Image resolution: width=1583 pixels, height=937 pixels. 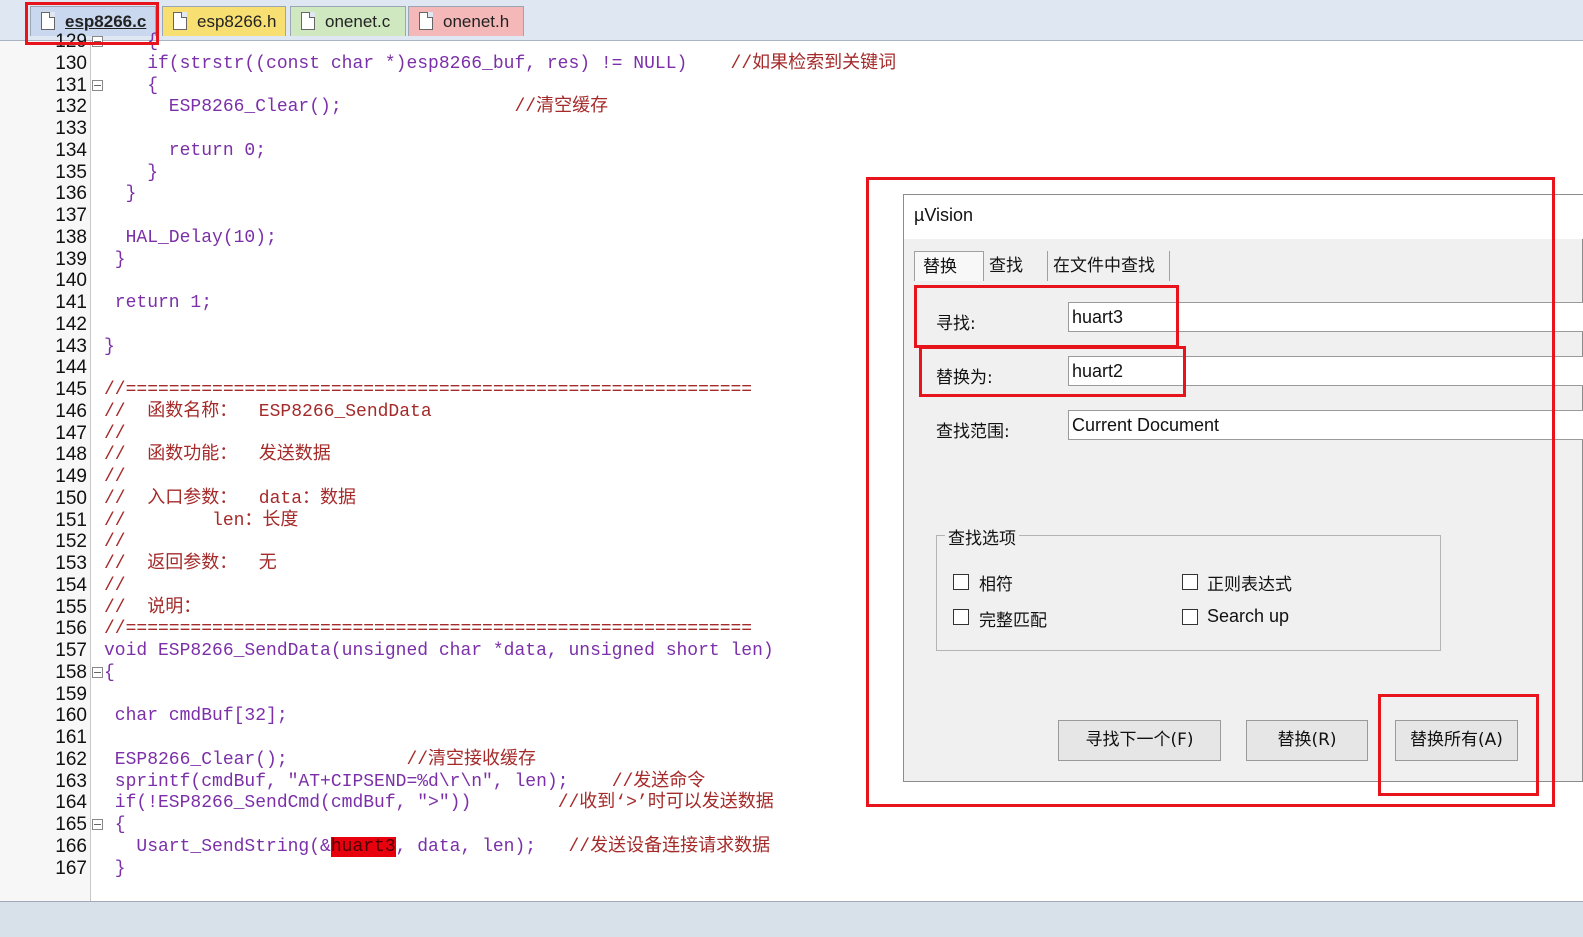 What do you see at coordinates (476, 21) in the screenshot?
I see `tab-label: onenet.h` at bounding box center [476, 21].